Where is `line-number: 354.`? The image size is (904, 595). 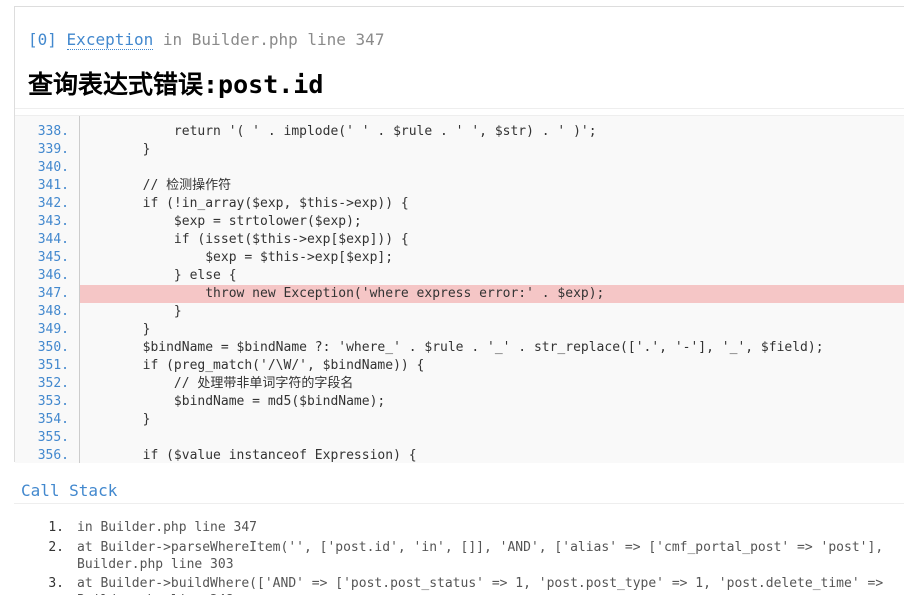
line-number: 354. is located at coordinates (53, 419).